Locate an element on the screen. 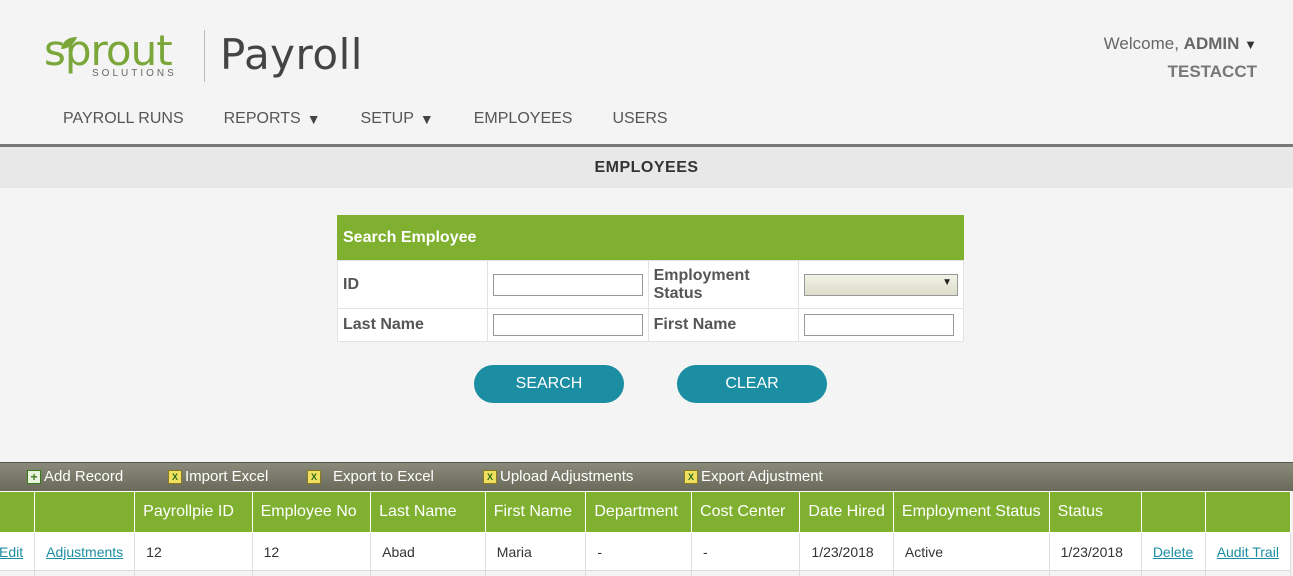  last-name-label: Last Name is located at coordinates (412, 325).